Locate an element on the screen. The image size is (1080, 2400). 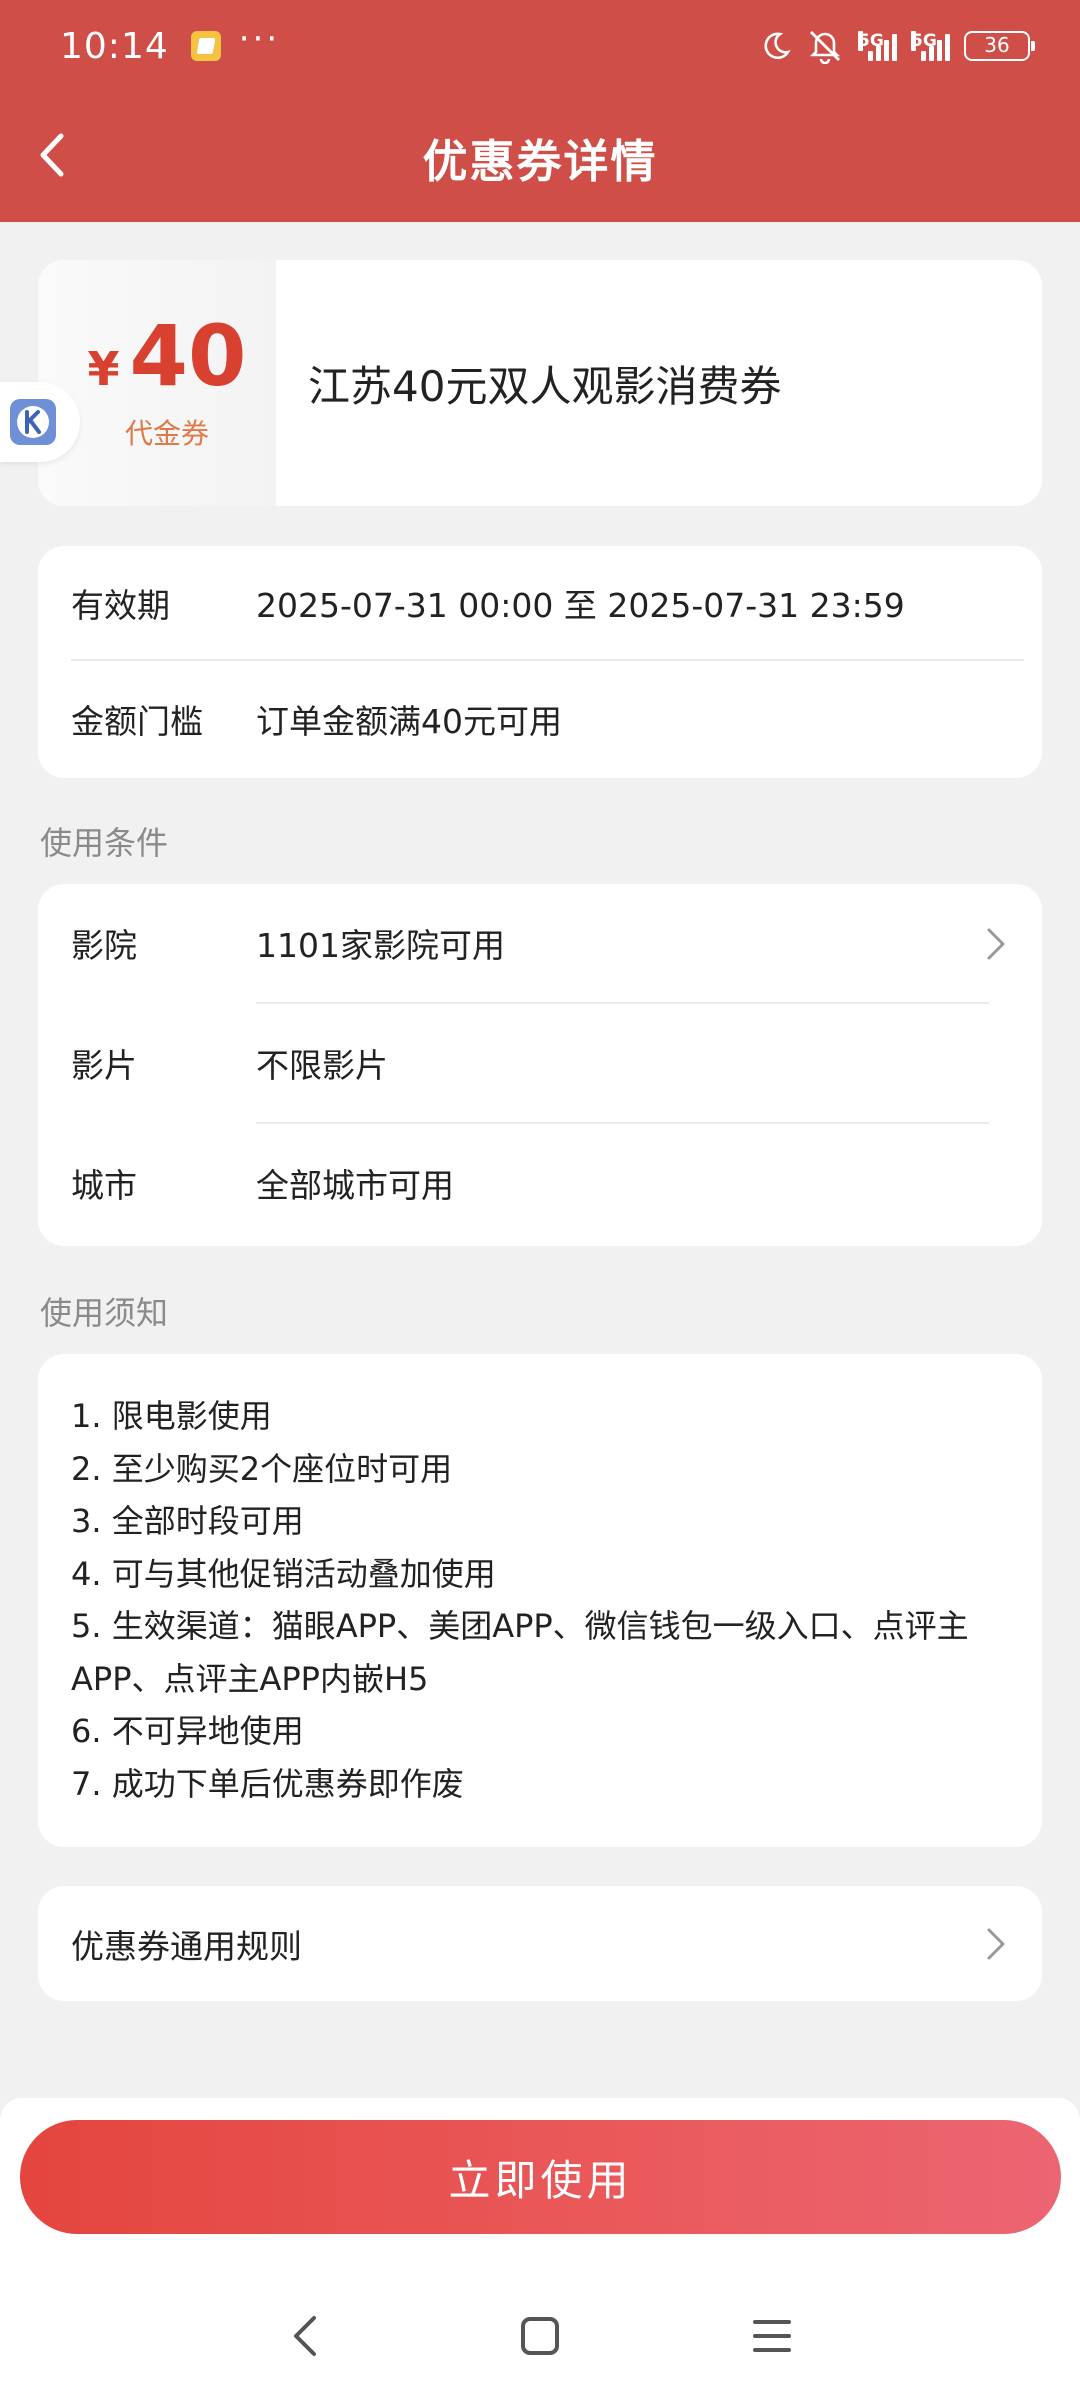
chevron-left-icon is located at coordinates (52, 155).